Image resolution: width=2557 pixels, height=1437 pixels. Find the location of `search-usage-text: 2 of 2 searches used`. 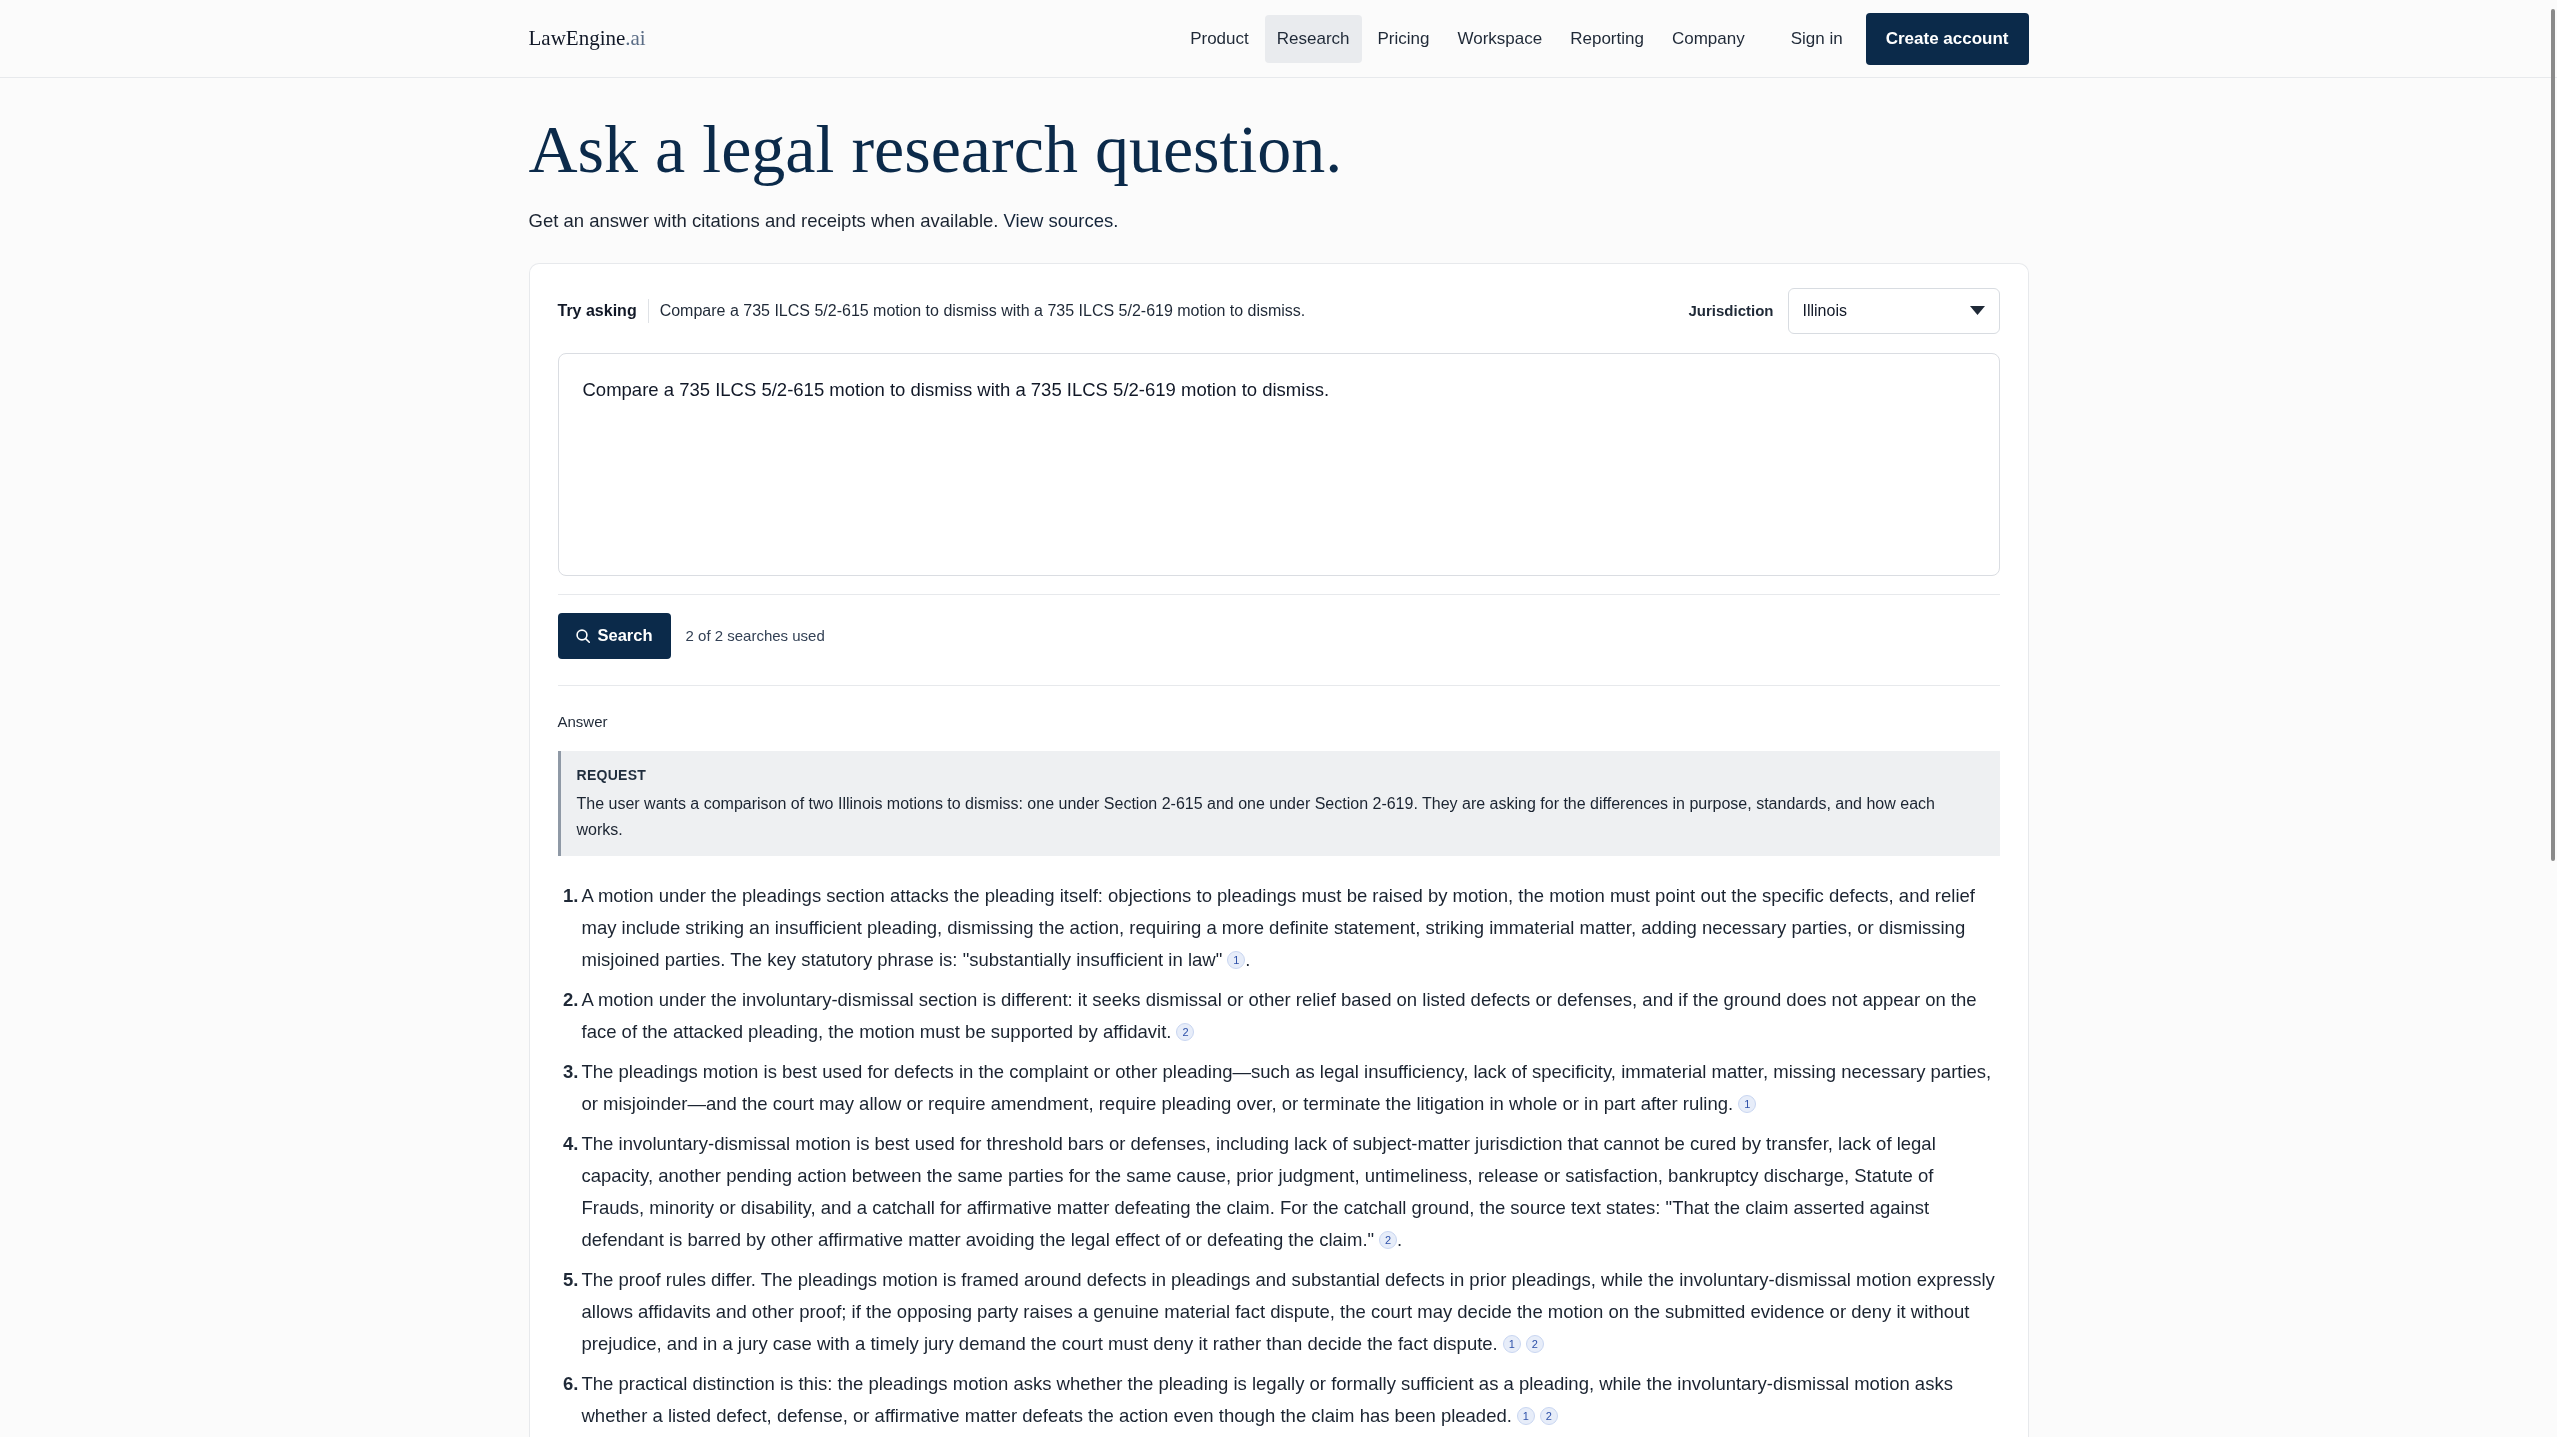

search-usage-text: 2 of 2 searches used is located at coordinates (755, 635).